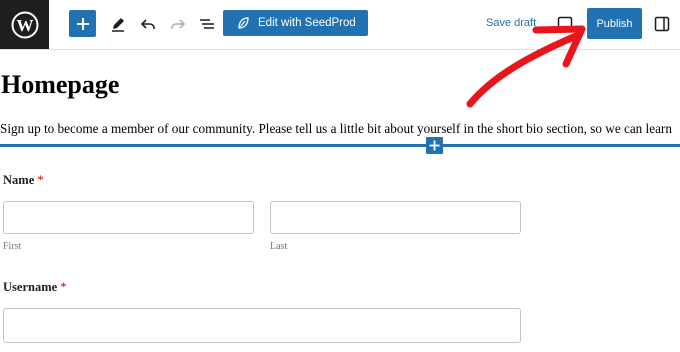  I want to click on block-separator, so click(340, 145).